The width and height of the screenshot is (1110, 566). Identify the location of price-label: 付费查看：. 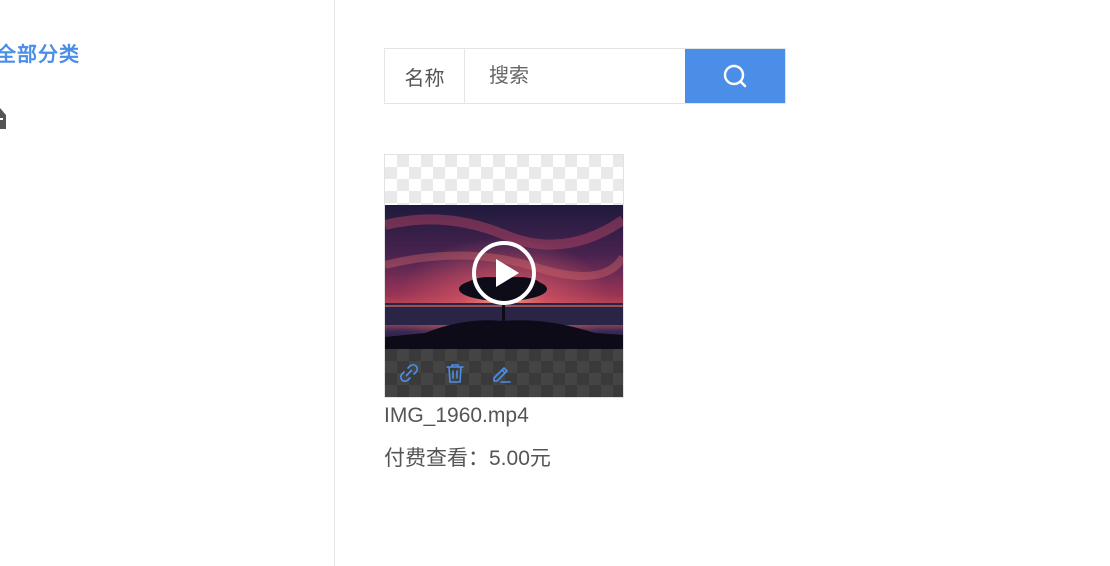
(436, 458).